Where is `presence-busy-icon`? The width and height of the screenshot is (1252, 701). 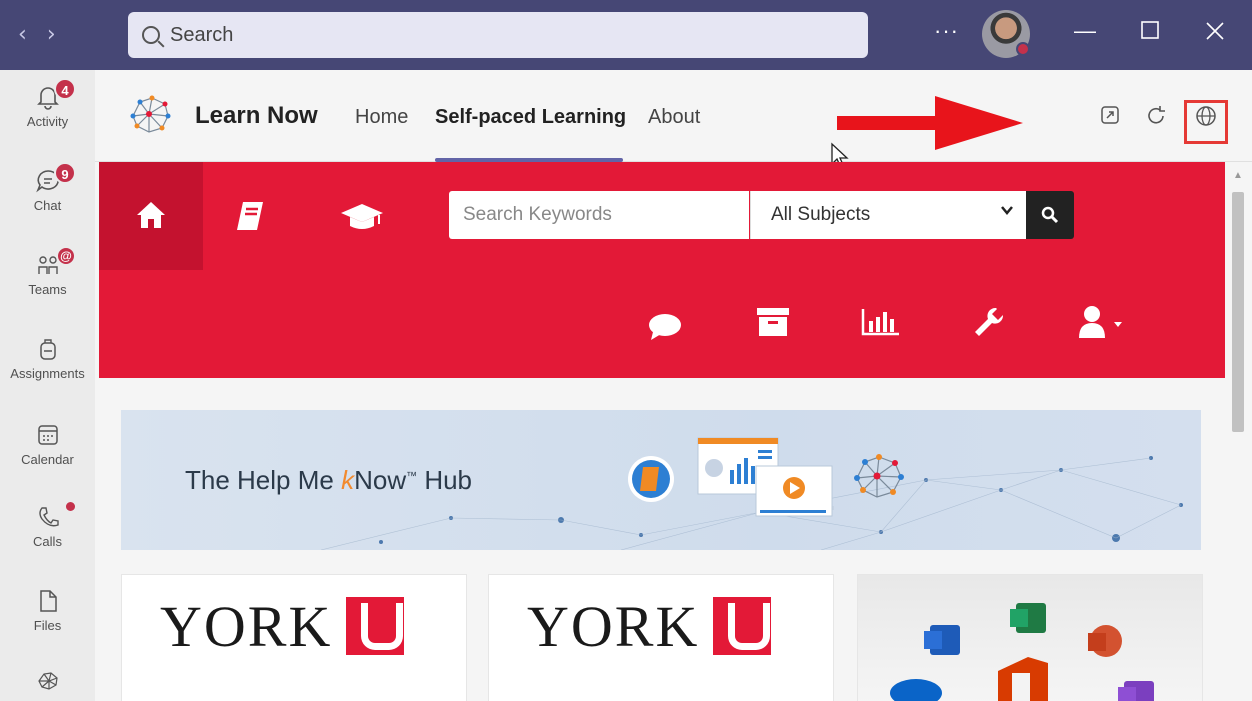 presence-busy-icon is located at coordinates (1023, 49).